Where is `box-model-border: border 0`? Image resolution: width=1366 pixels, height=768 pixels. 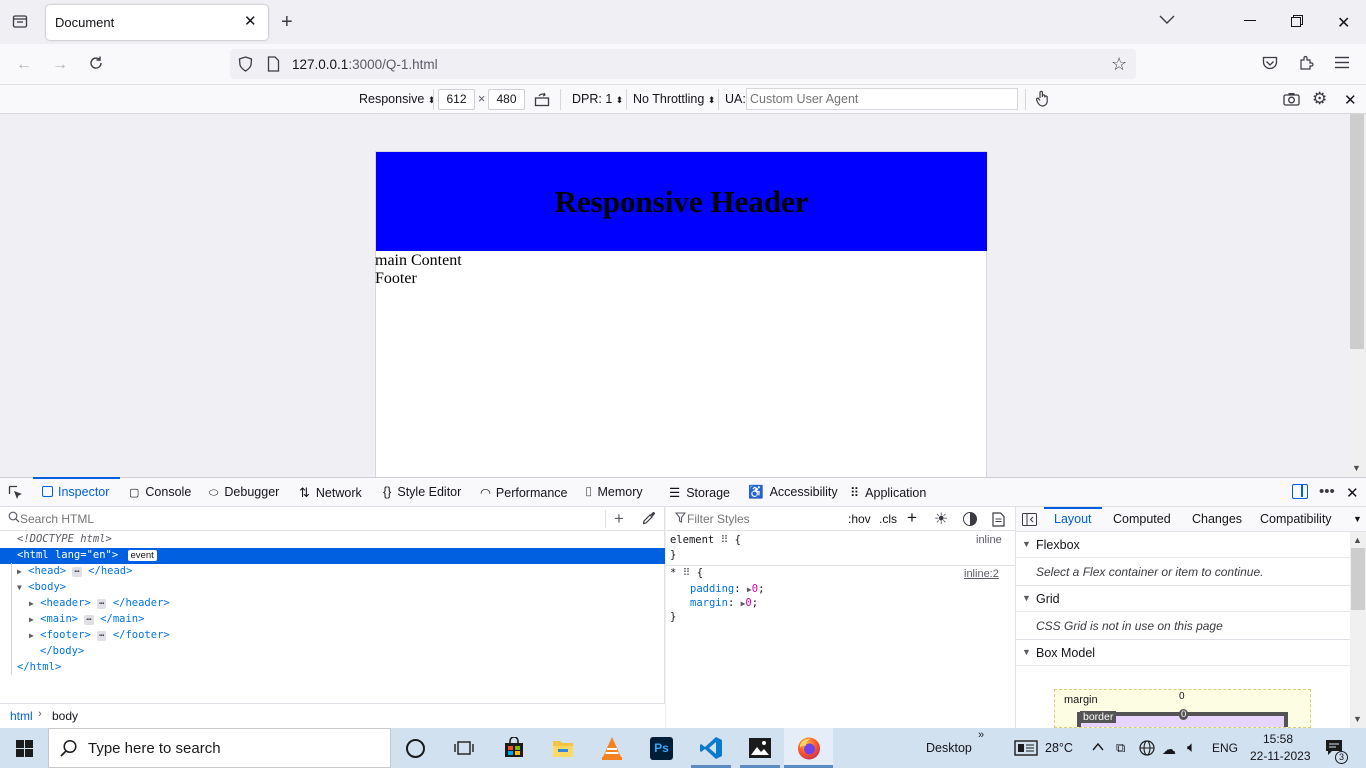 box-model-border: border 0 is located at coordinates (1182, 718).